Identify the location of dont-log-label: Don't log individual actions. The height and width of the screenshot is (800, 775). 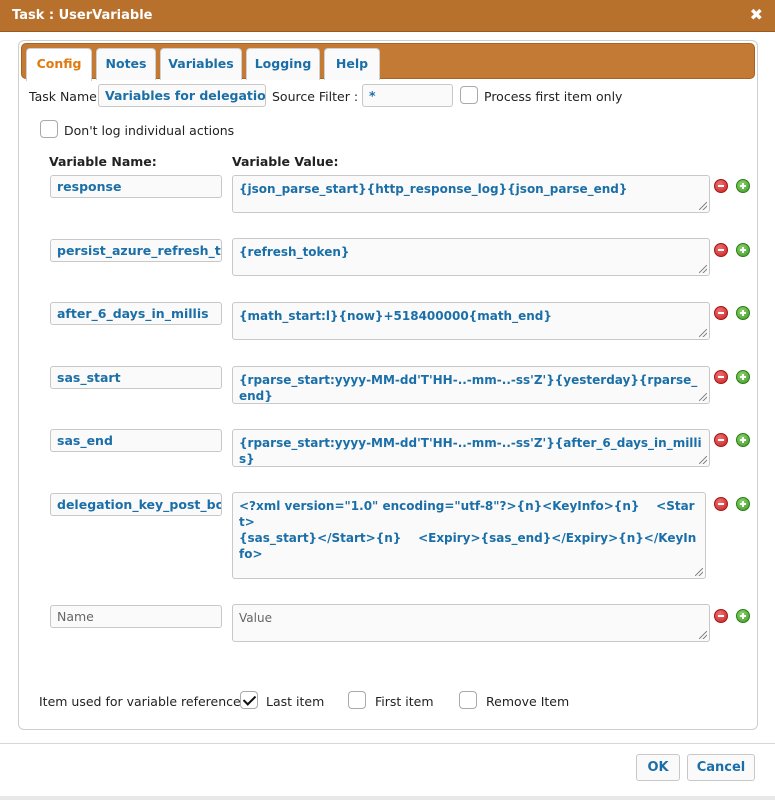
(149, 130).